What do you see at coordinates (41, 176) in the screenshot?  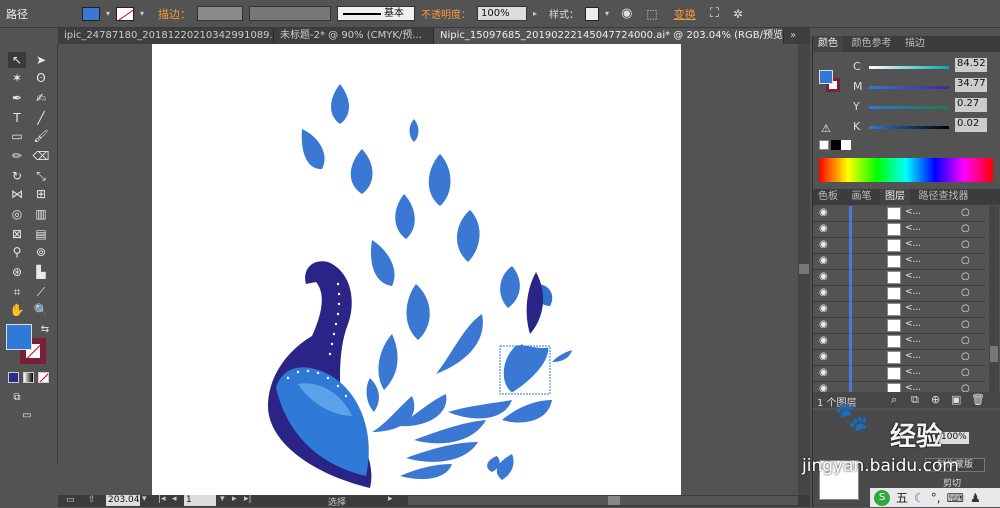 I see `scale-tool-icon: ⤡` at bounding box center [41, 176].